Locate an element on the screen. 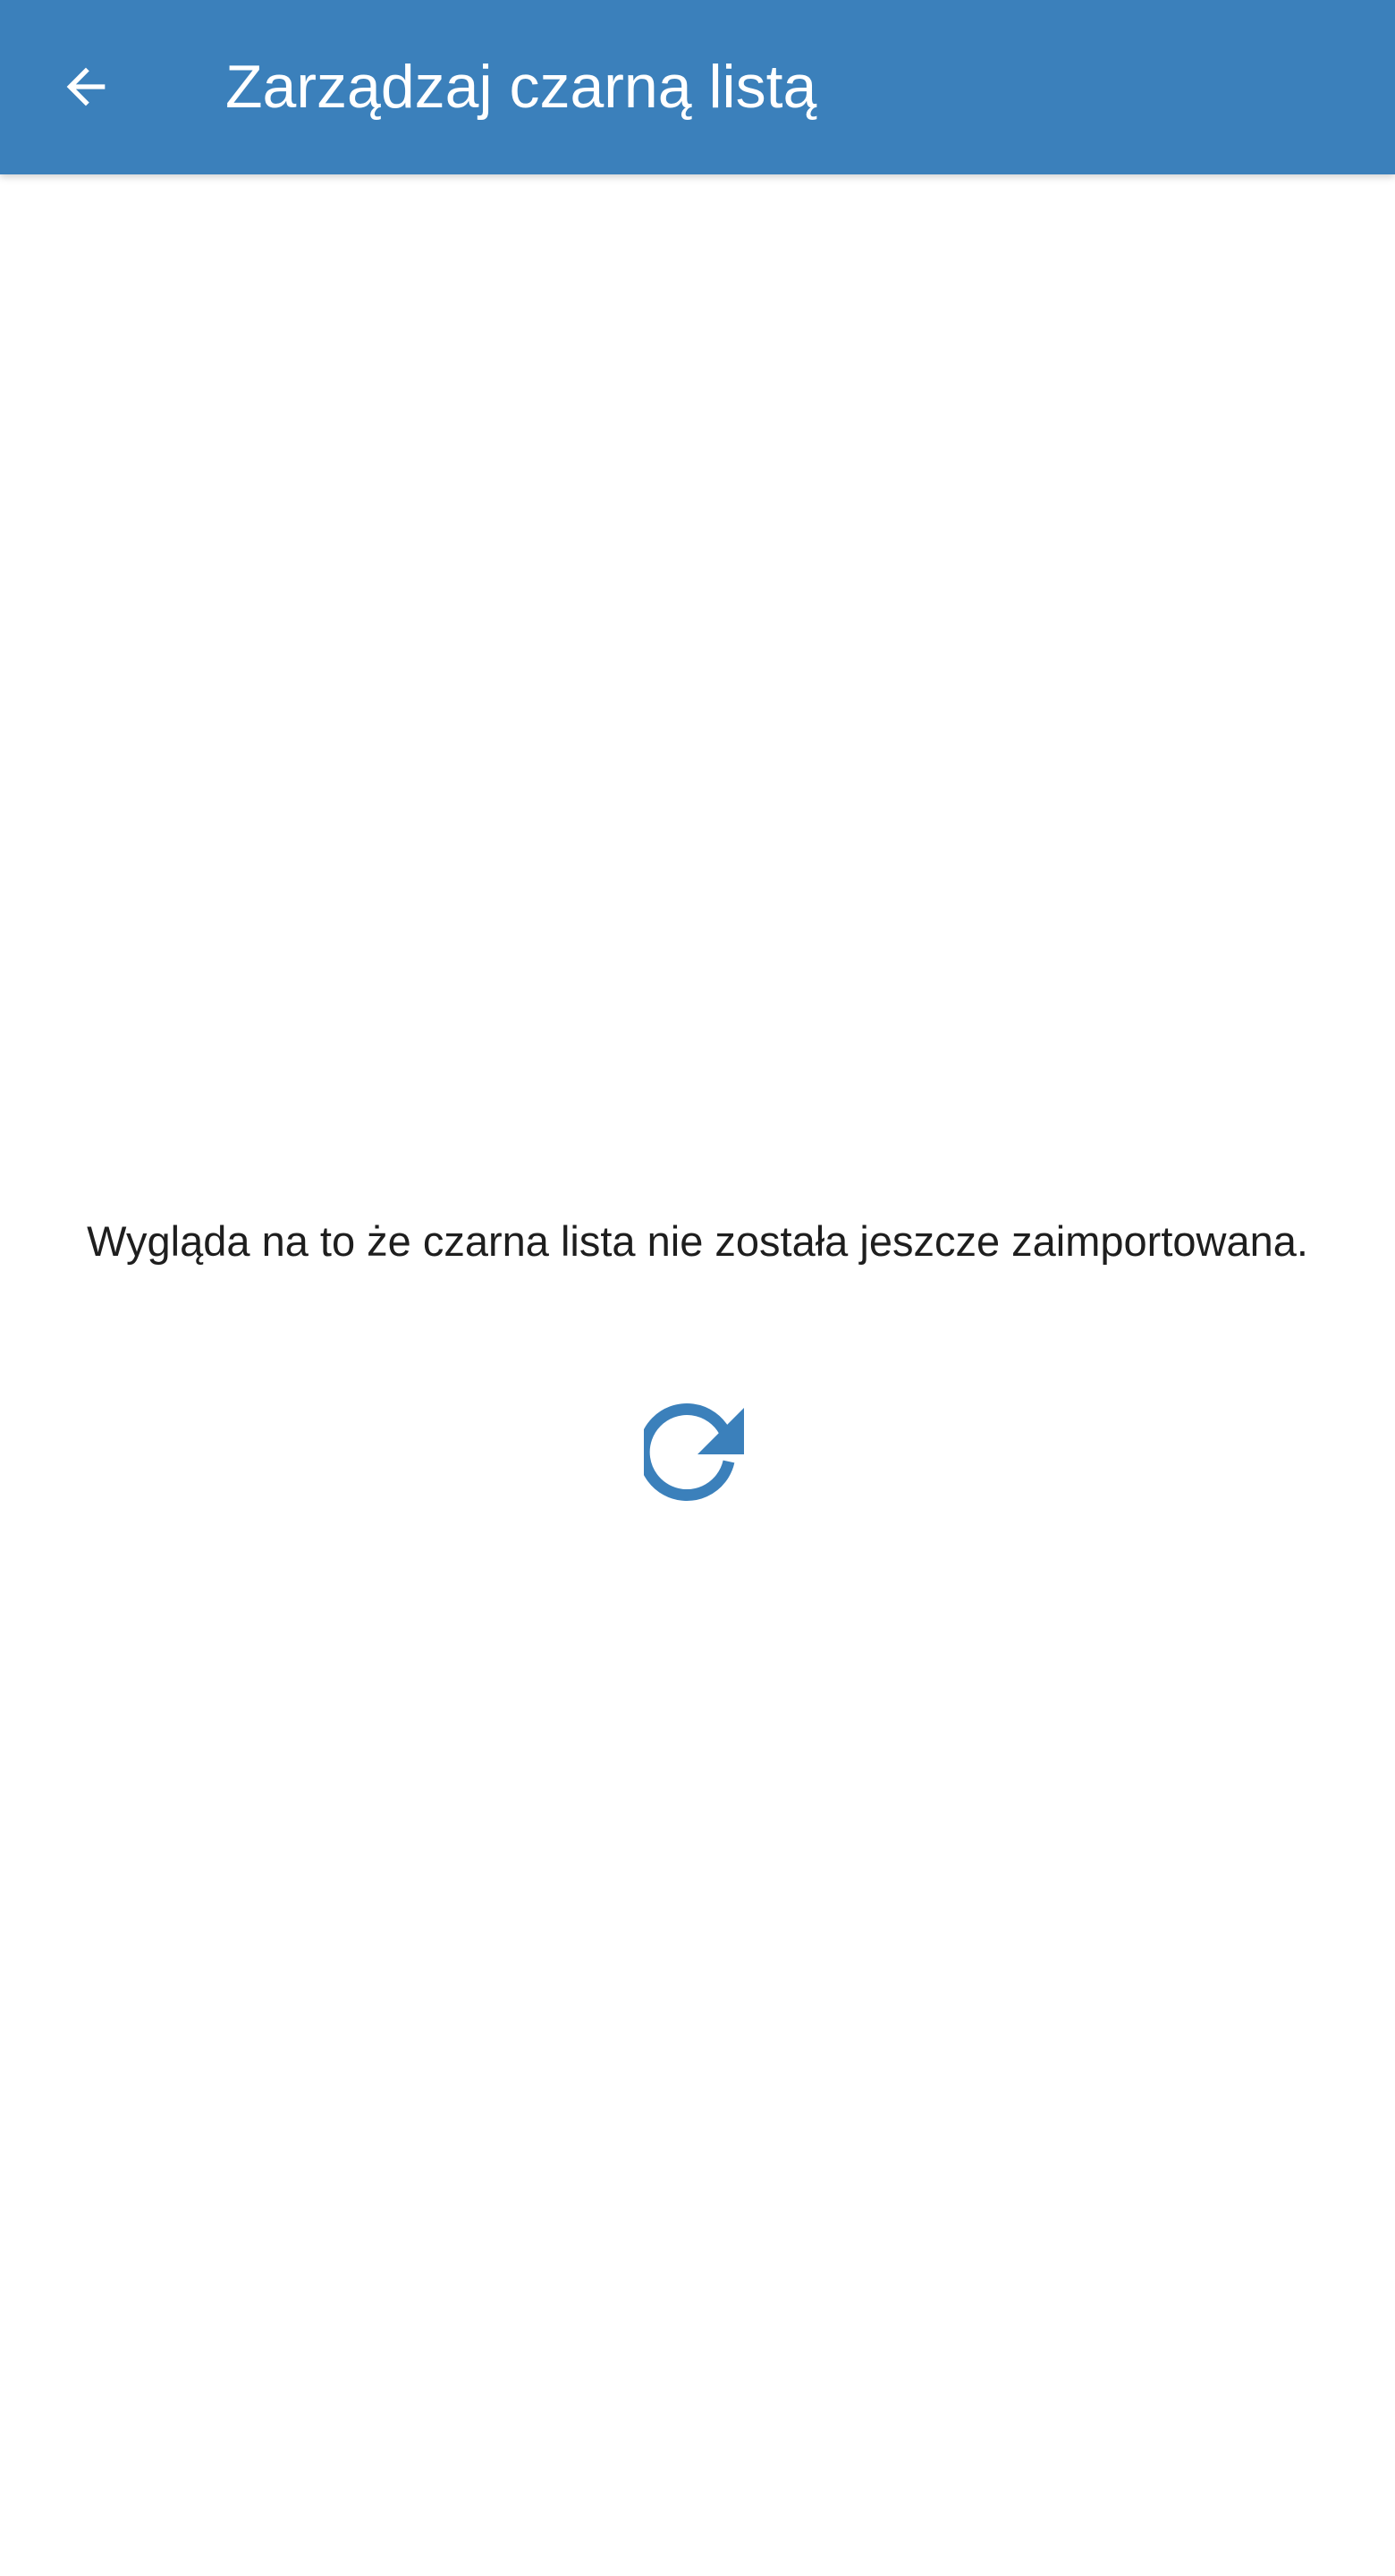 Image resolution: width=1395 pixels, height=2576 pixels. back-button is located at coordinates (86, 87).